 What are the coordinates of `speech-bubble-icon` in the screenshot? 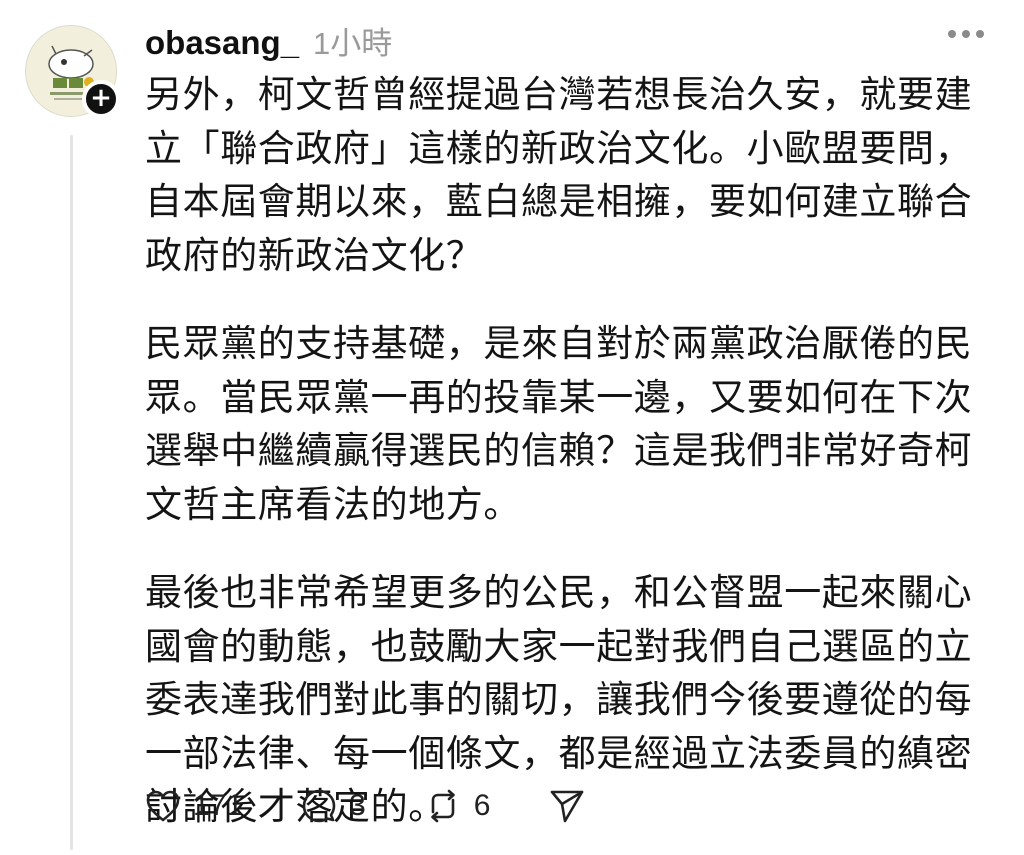 It's located at (319, 806).